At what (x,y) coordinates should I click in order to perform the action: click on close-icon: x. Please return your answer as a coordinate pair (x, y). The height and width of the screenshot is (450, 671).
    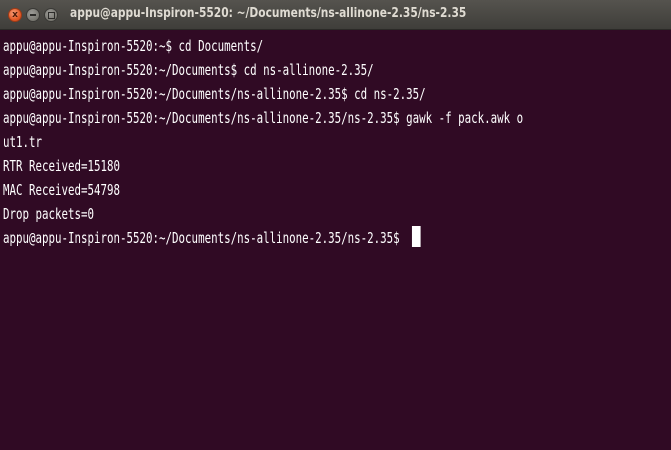
    Looking at the image, I should click on (15, 14).